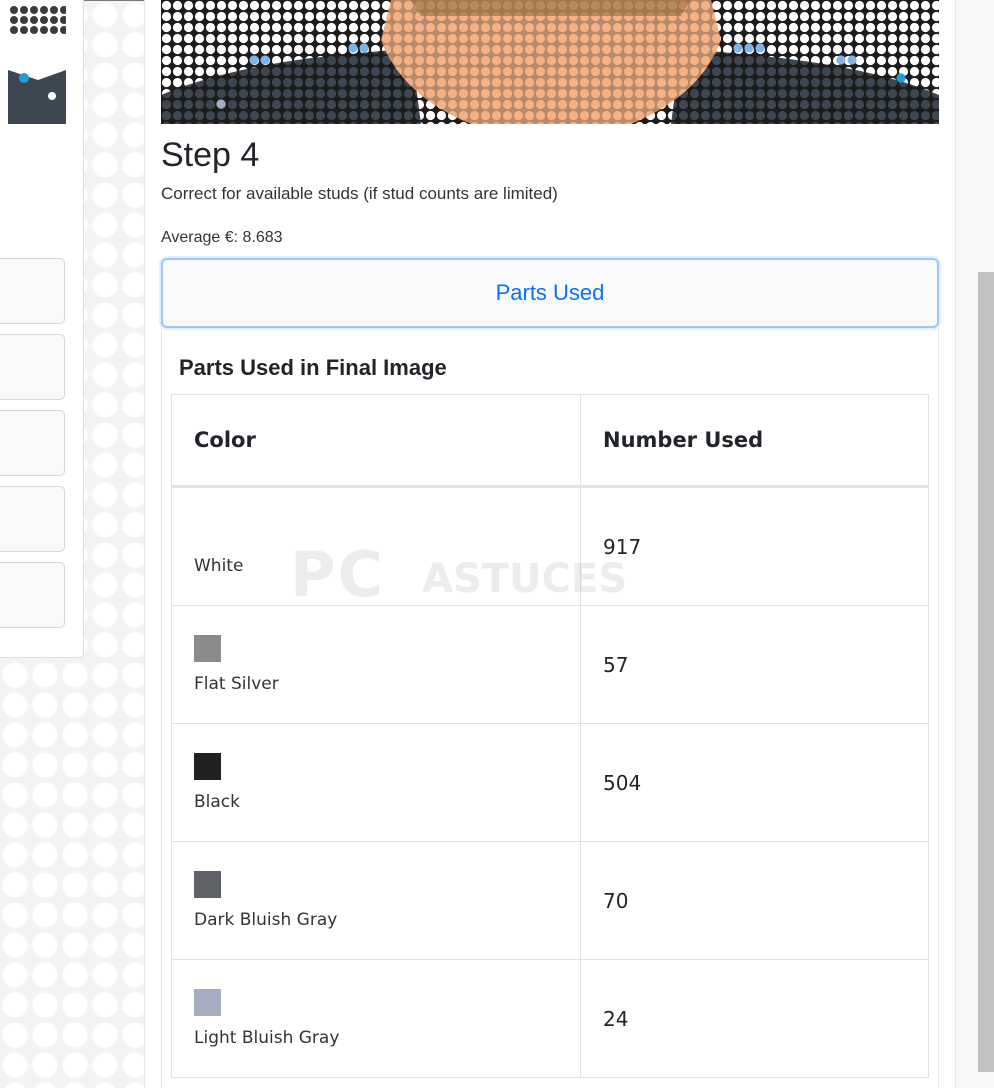 Image resolution: width=994 pixels, height=1088 pixels. What do you see at coordinates (222, 237) in the screenshot?
I see `average-price: Average €: 8.683` at bounding box center [222, 237].